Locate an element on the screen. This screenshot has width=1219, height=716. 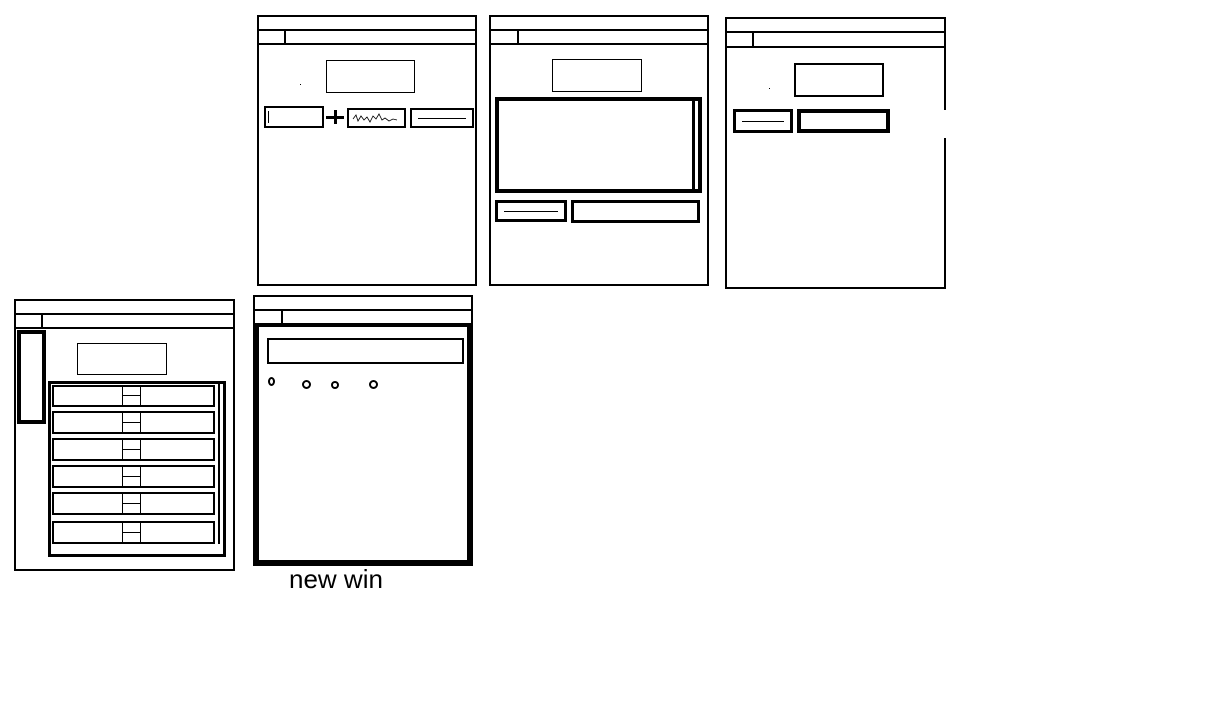
list-panel is located at coordinates (137, 469).